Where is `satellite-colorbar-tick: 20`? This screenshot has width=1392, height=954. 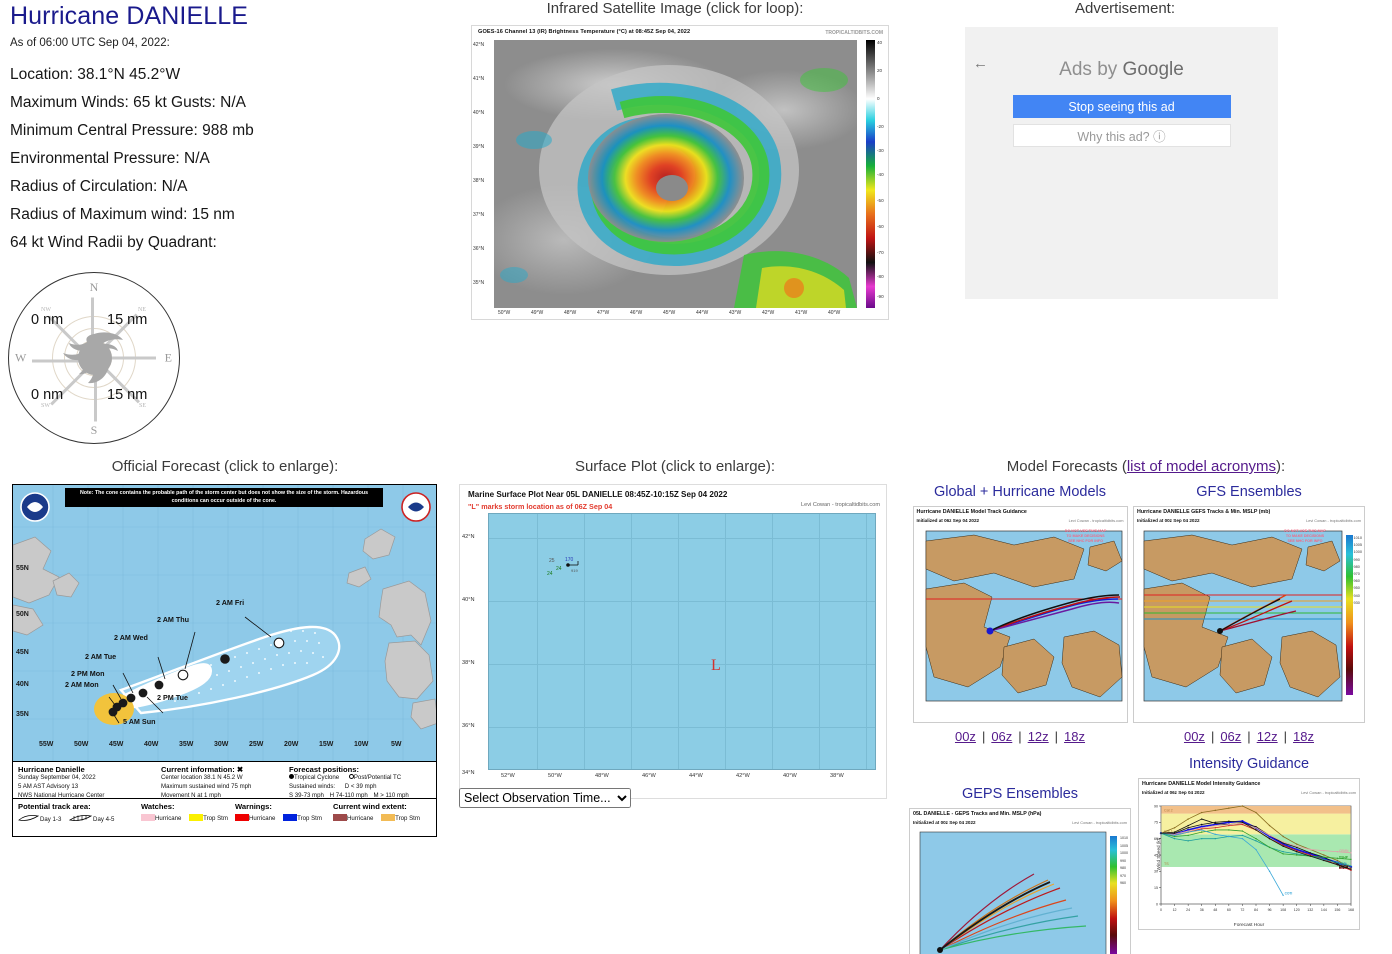
satellite-colorbar-tick: 20 is located at coordinates (880, 70).